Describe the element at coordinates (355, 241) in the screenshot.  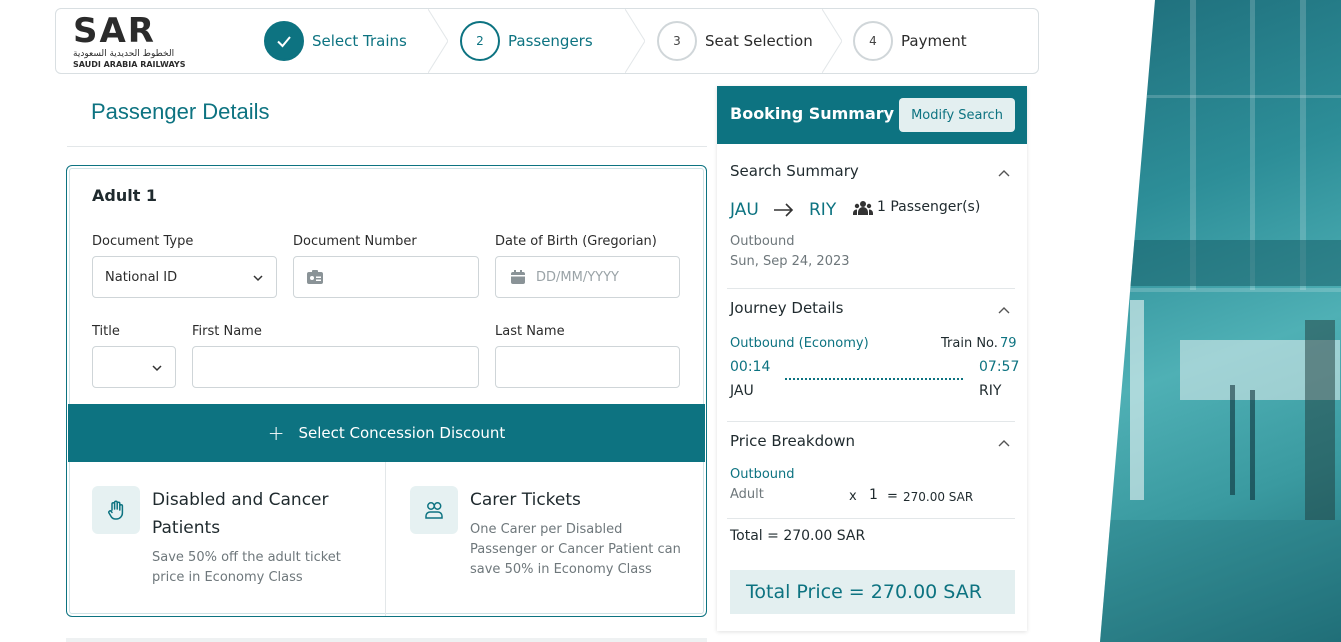
I see `document-number-label: Document Number` at that location.